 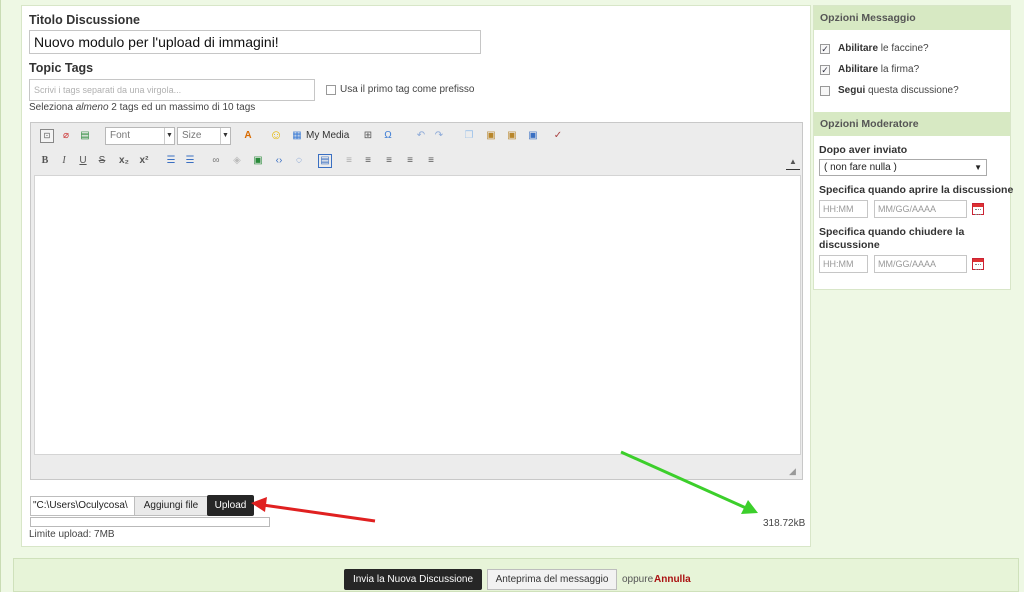 I want to click on enable-signature-label: Abilitare la firma?, so click(x=878, y=69).